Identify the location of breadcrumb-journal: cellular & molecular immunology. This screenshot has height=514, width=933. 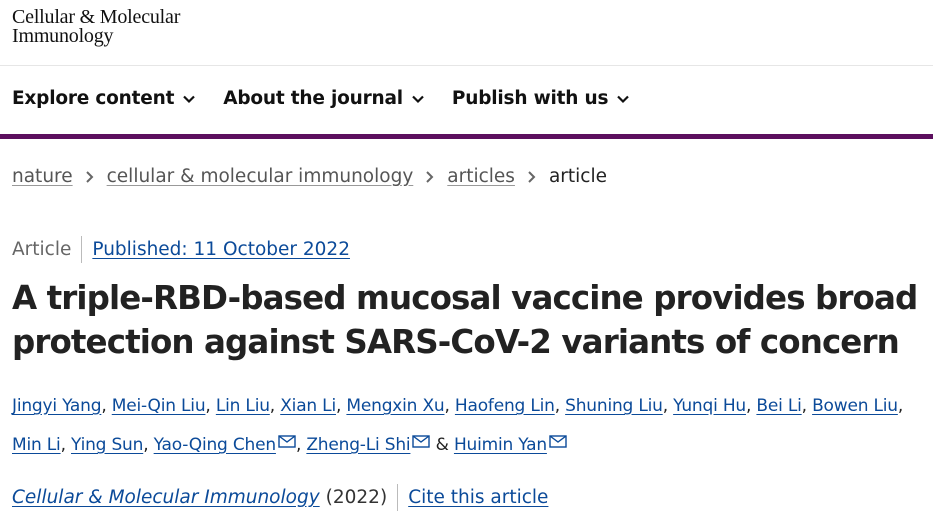
(260, 176).